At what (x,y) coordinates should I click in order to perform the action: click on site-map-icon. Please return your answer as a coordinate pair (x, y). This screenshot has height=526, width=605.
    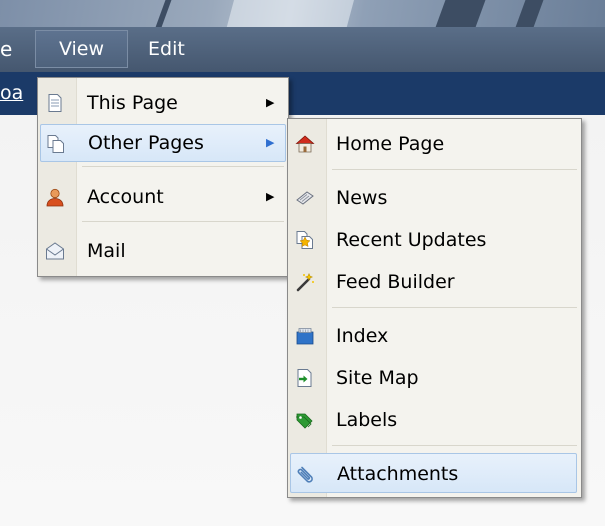
    Looking at the image, I should click on (304, 378).